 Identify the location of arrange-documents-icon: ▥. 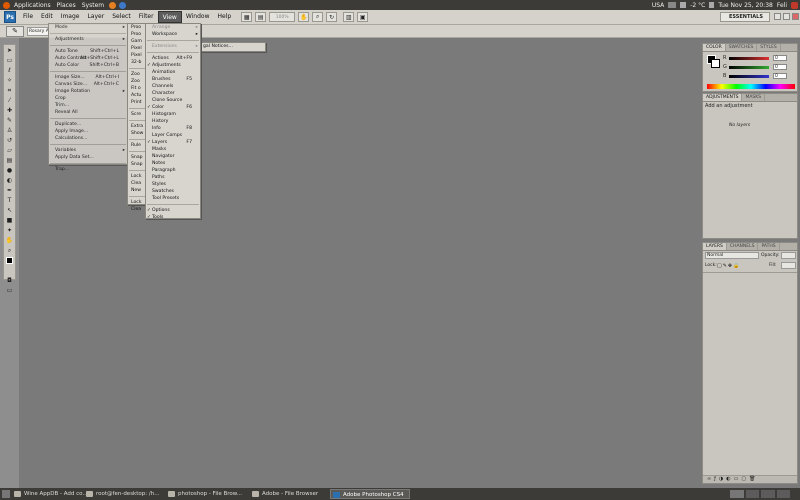
(349, 17).